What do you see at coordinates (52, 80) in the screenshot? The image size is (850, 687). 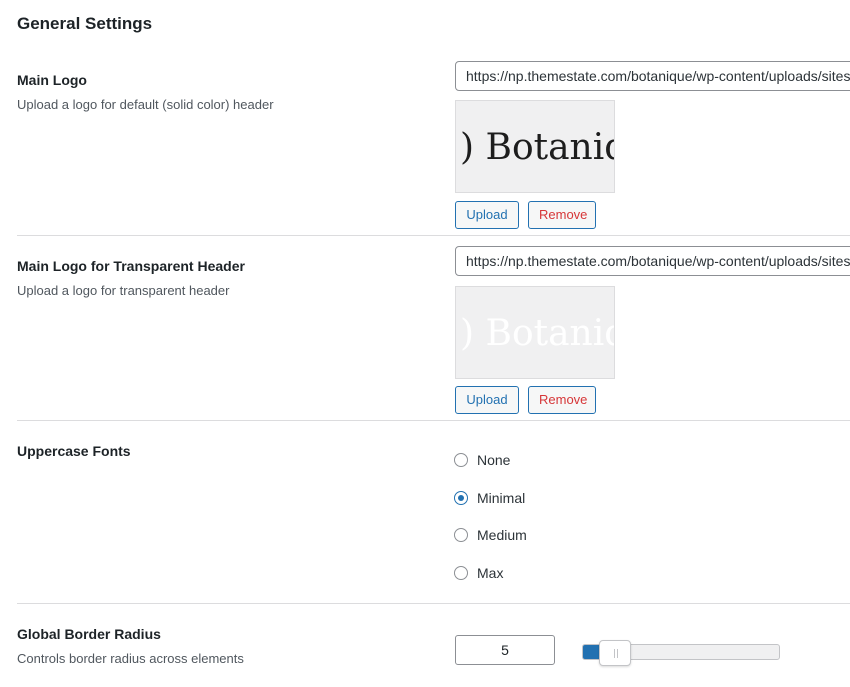 I see `main-logo-label: Main Logo` at bounding box center [52, 80].